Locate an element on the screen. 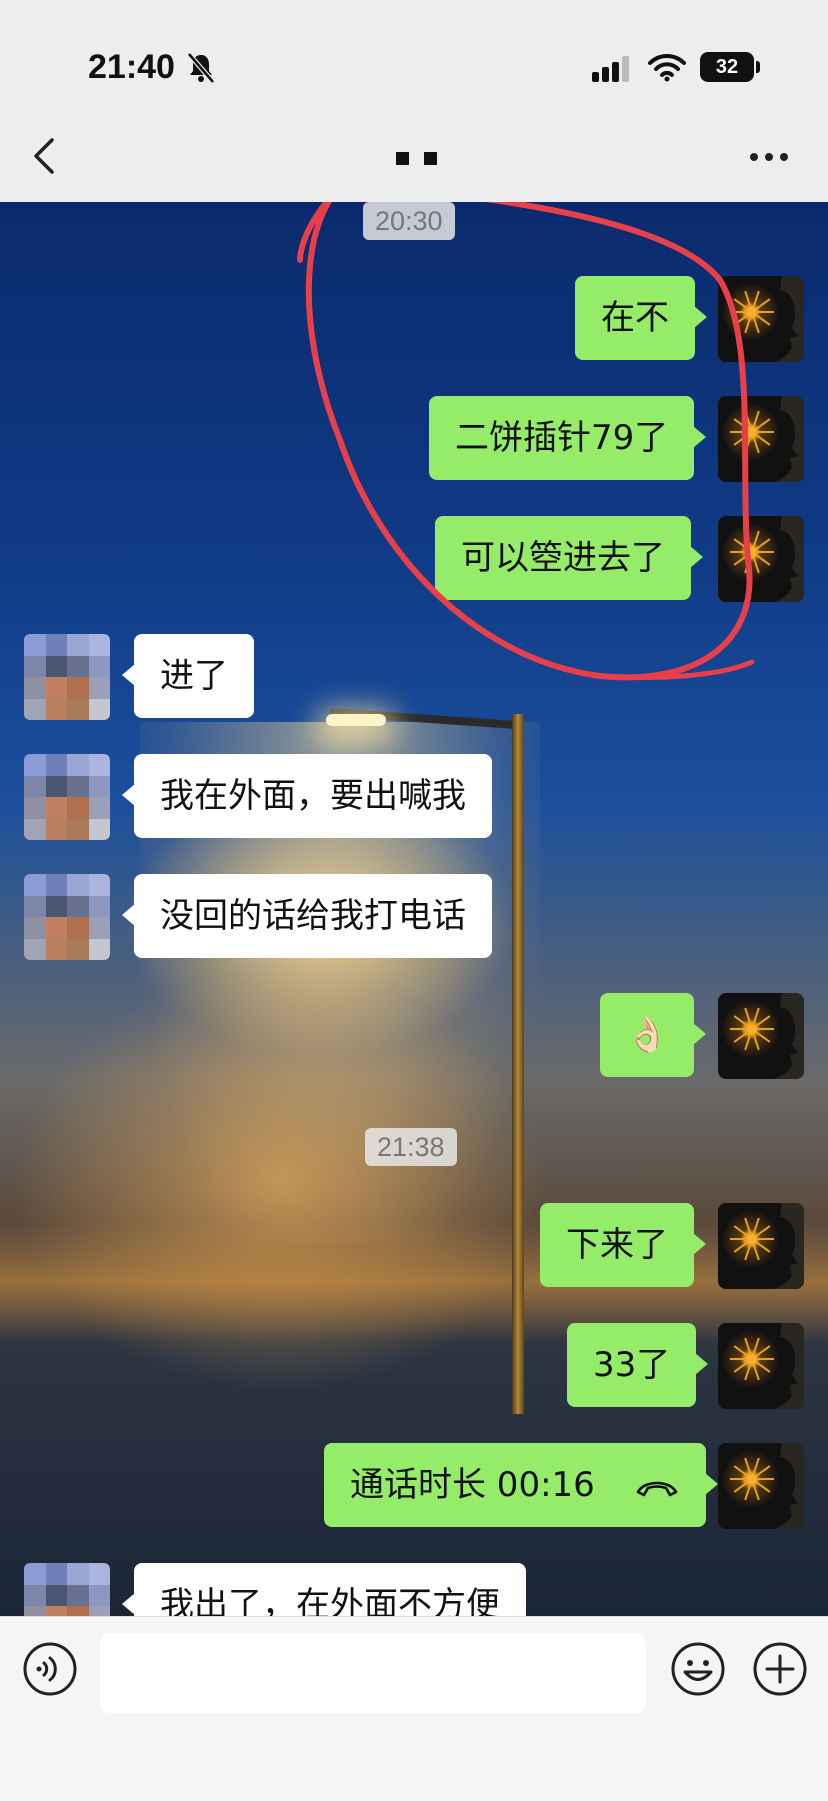 The width and height of the screenshot is (828, 1801). ellipsis-icon is located at coordinates (769, 157).